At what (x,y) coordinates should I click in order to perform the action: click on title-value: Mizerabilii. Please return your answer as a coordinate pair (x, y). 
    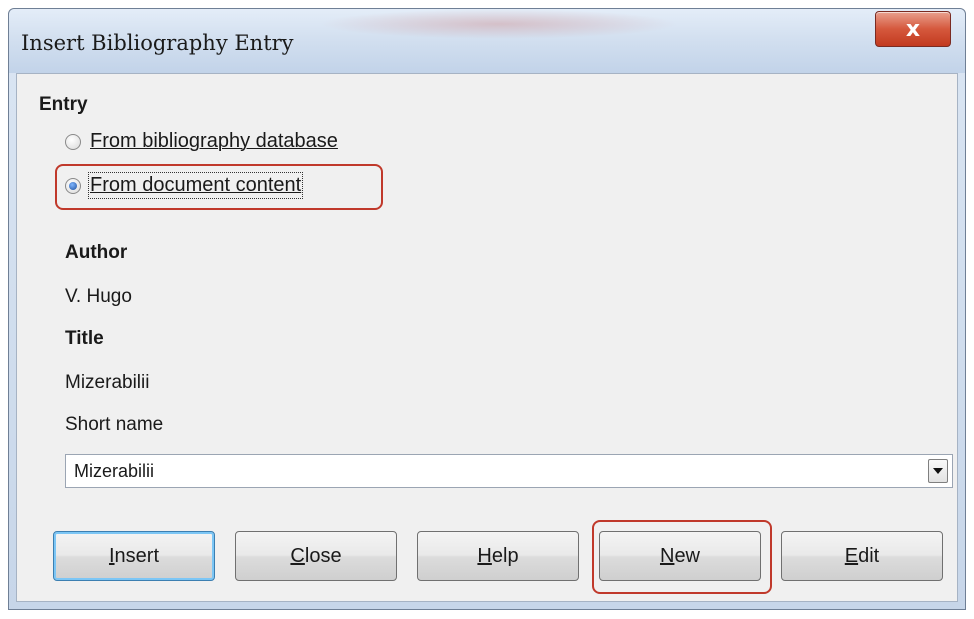
    Looking at the image, I should click on (107, 382).